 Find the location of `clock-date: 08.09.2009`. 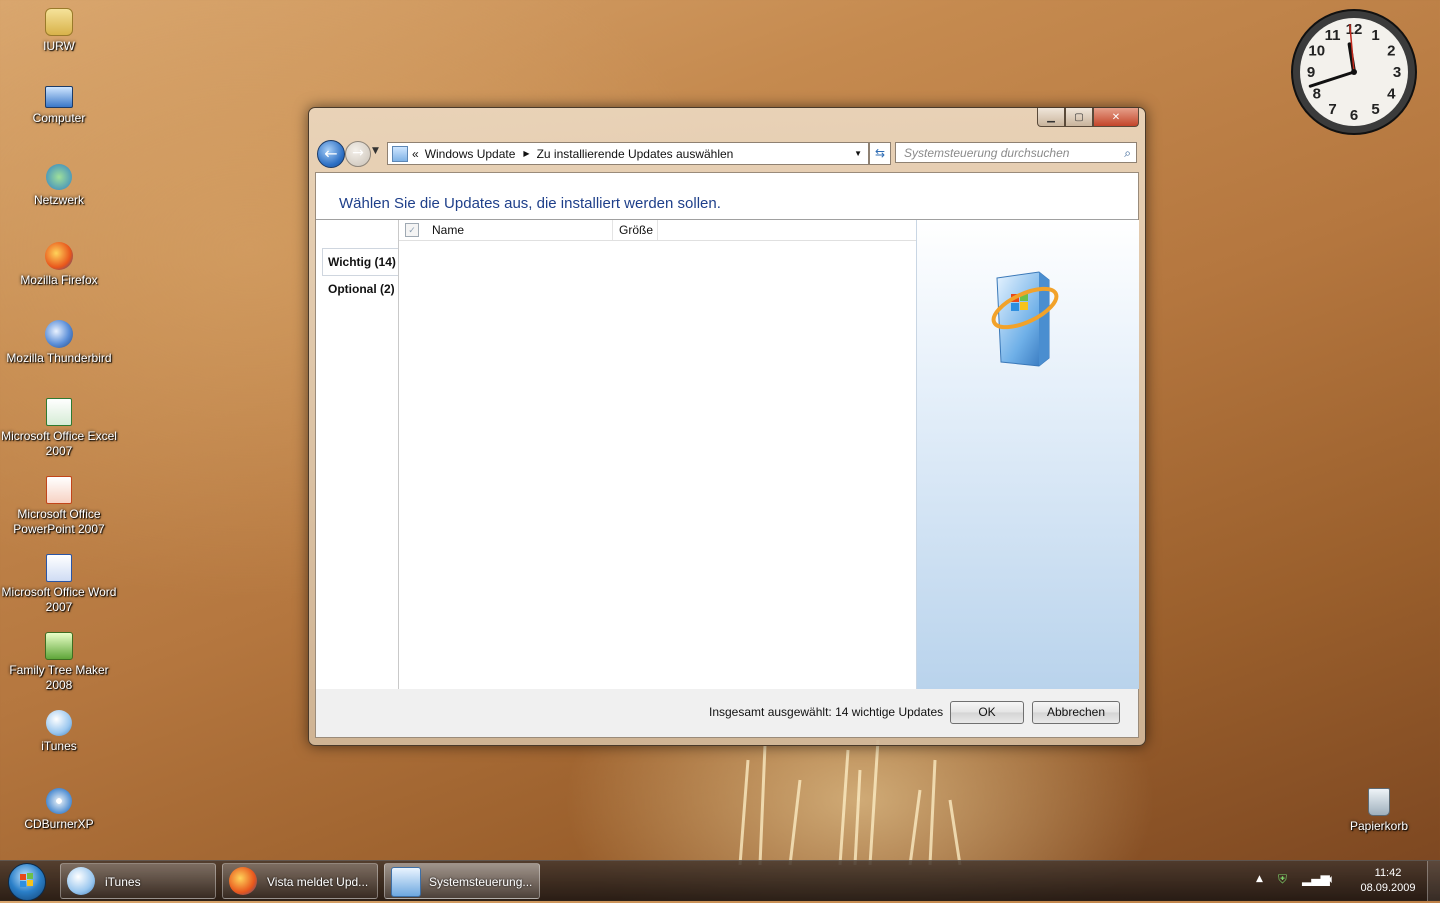

clock-date: 08.09.2009 is located at coordinates (1388, 888).